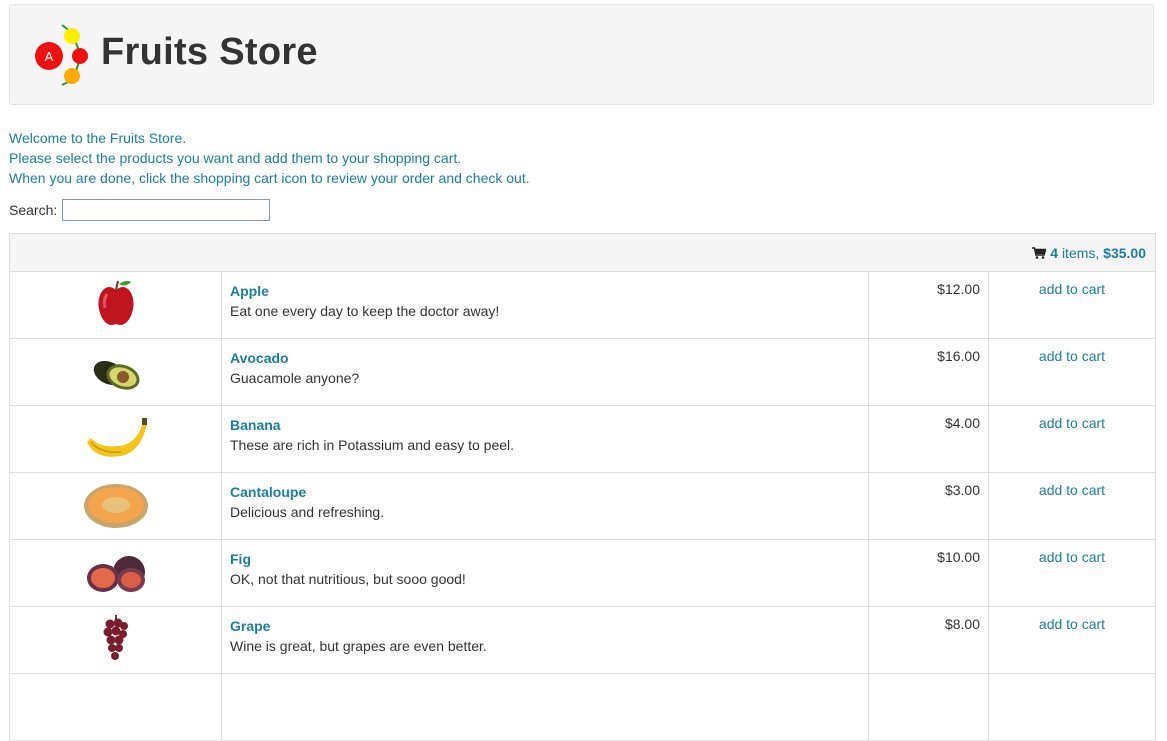 Image resolution: width=1167 pixels, height=741 pixels. What do you see at coordinates (1039, 252) in the screenshot?
I see `shopping-cart-icon` at bounding box center [1039, 252].